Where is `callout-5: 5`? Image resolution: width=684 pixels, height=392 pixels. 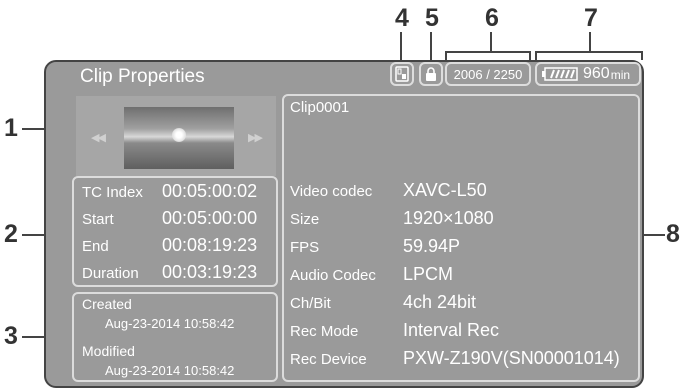 callout-5: 5 is located at coordinates (432, 18).